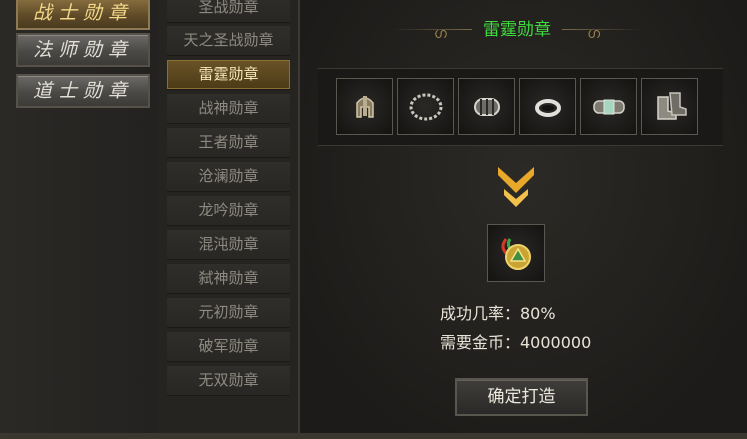  What do you see at coordinates (83, 91) in the screenshot?
I see `tab-taoist-medal: 道士勋章` at bounding box center [83, 91].